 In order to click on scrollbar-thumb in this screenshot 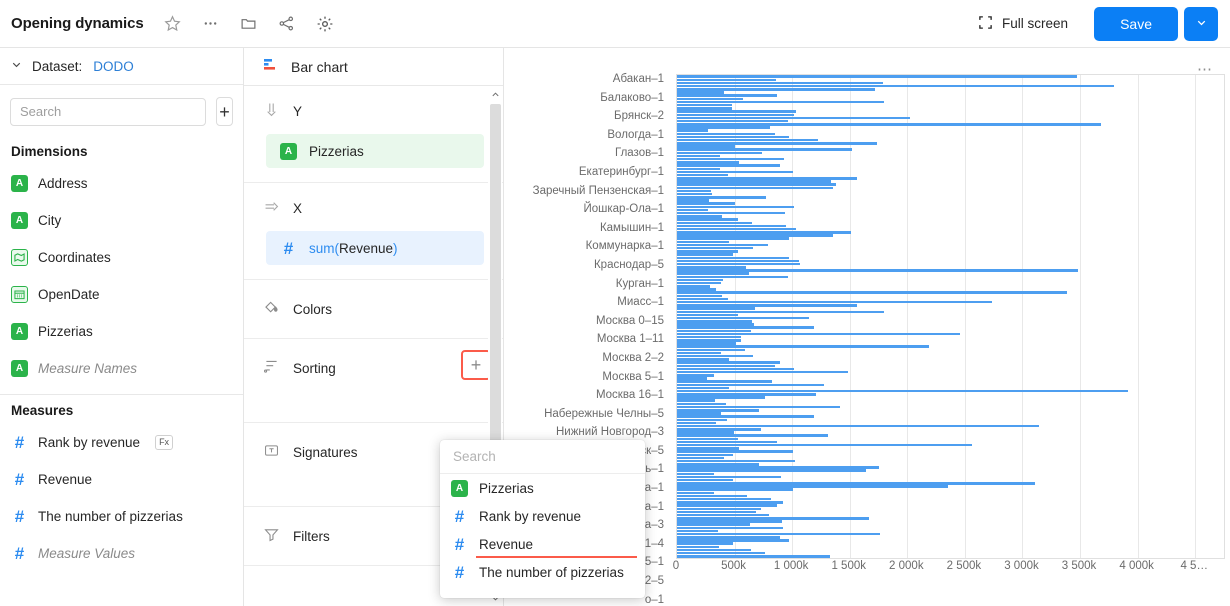, I will do `click(495, 288)`.